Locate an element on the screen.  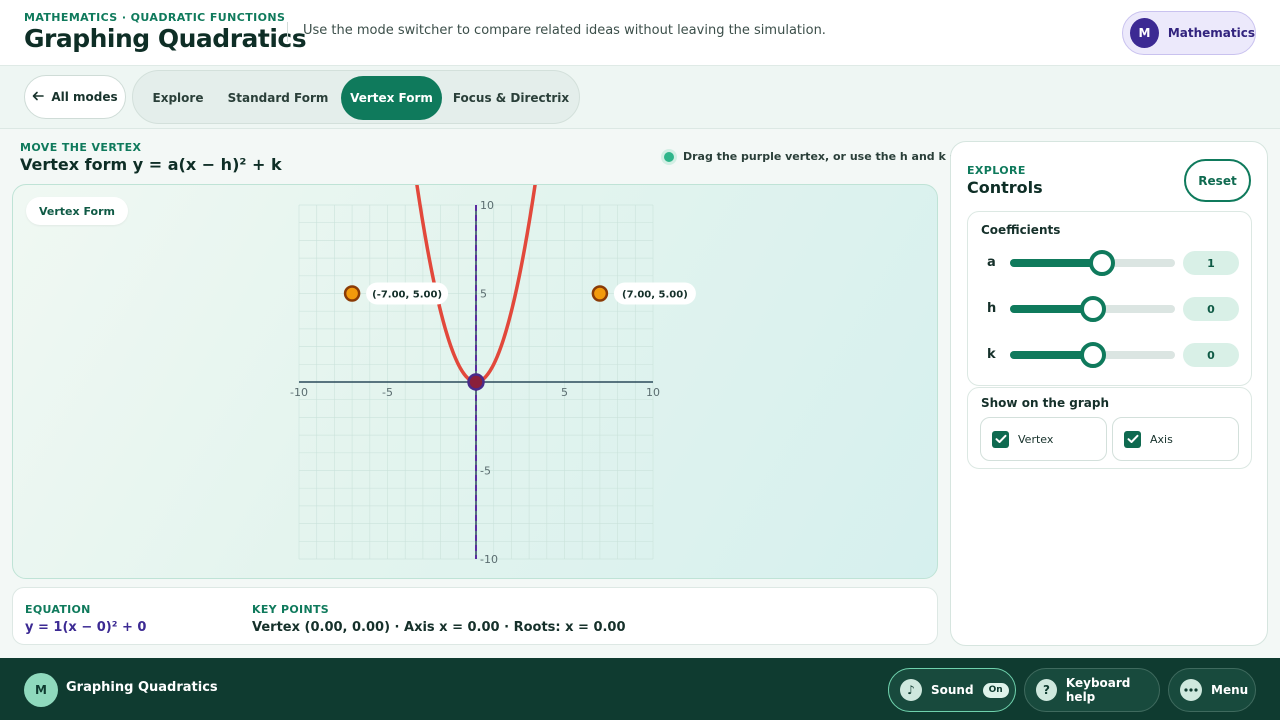
sound-state-badge: On is located at coordinates (995, 690).